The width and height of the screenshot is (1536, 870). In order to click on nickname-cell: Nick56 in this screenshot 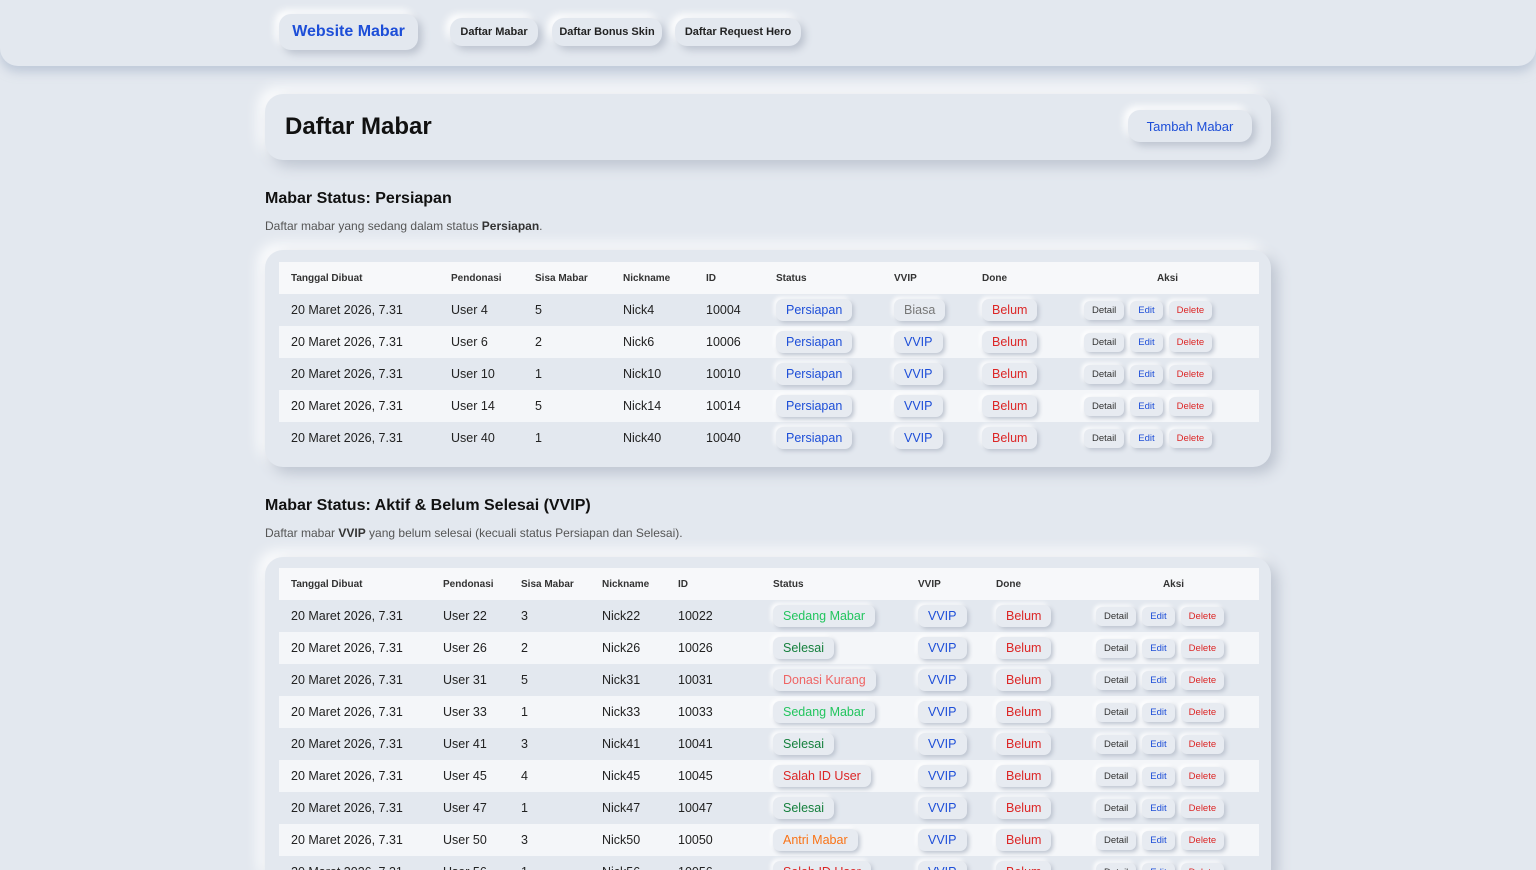, I will do `click(628, 863)`.